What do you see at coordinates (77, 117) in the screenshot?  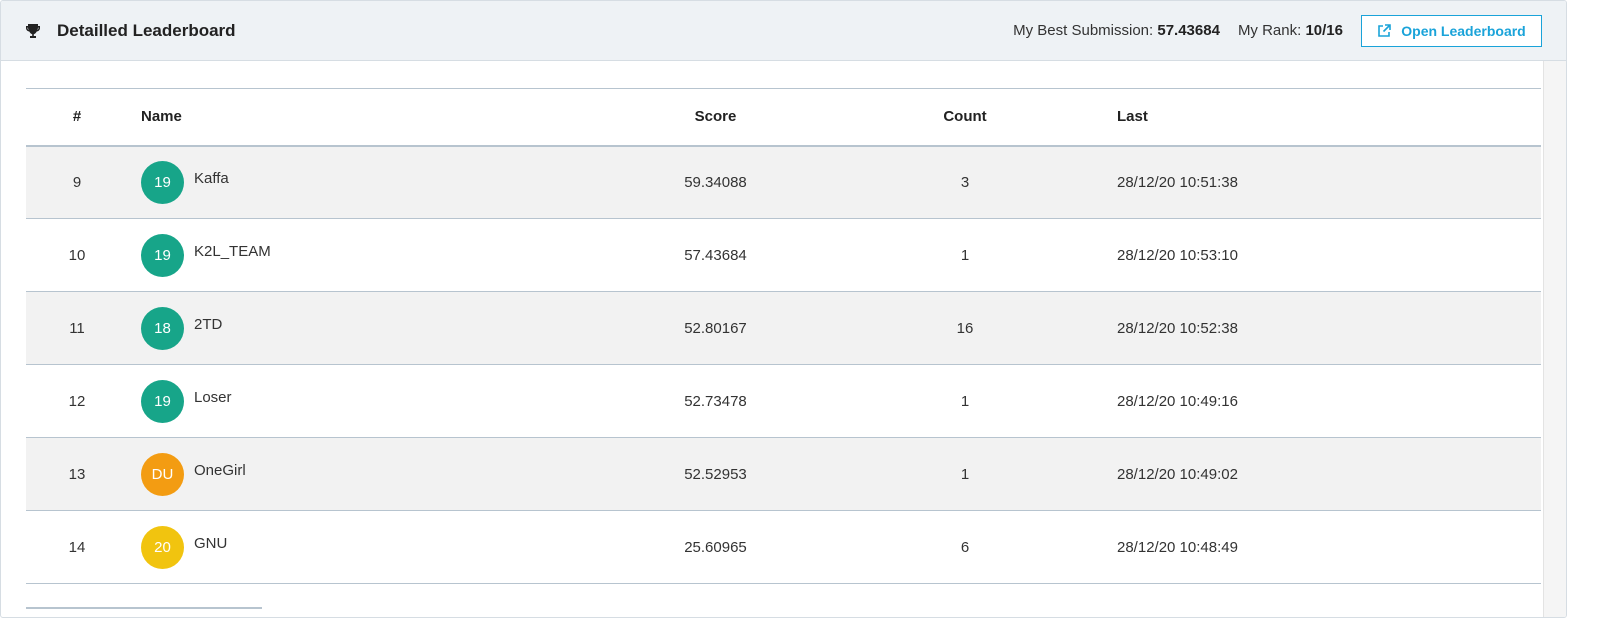 I see `column-header-rank: #` at bounding box center [77, 117].